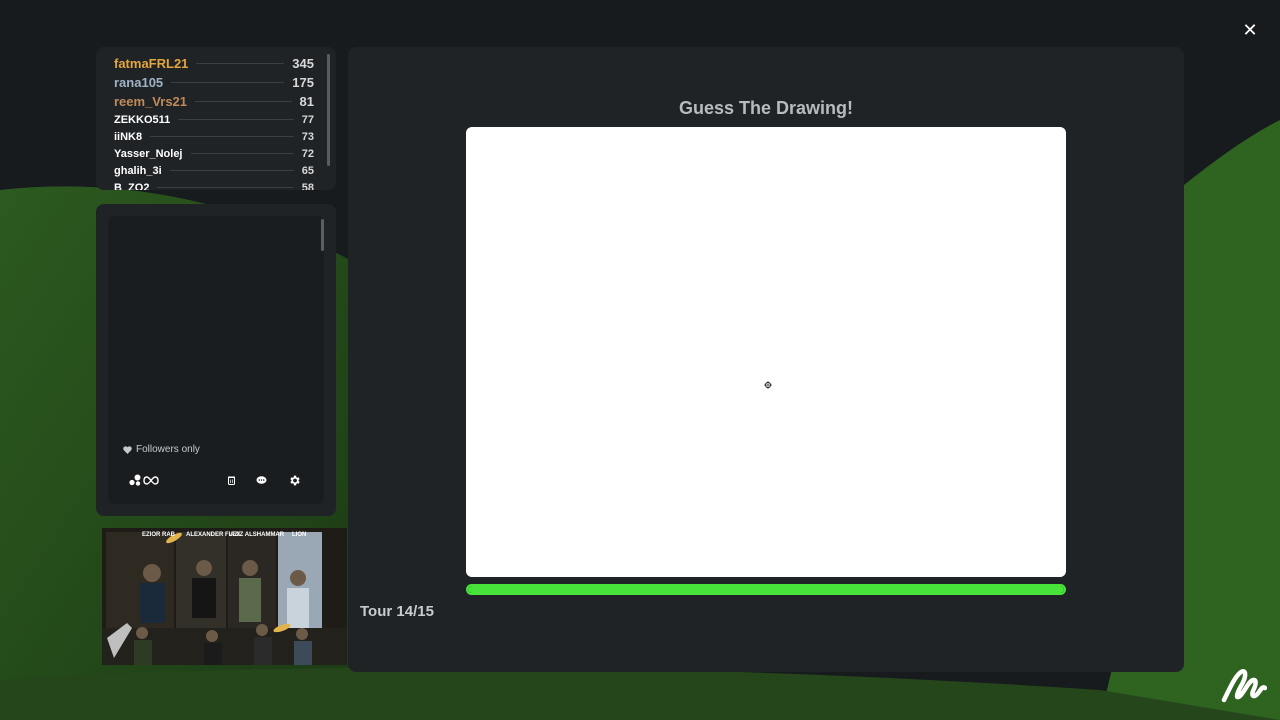 Image resolution: width=1280 pixels, height=720 pixels. I want to click on chat-scrollbar, so click(322, 235).